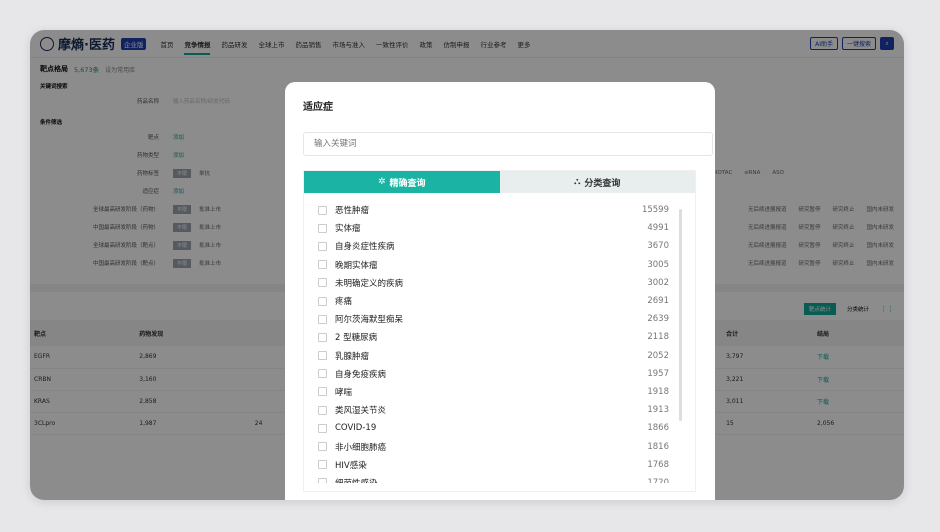 This screenshot has width=940, height=532. I want to click on indication-count: 1957, so click(658, 373).